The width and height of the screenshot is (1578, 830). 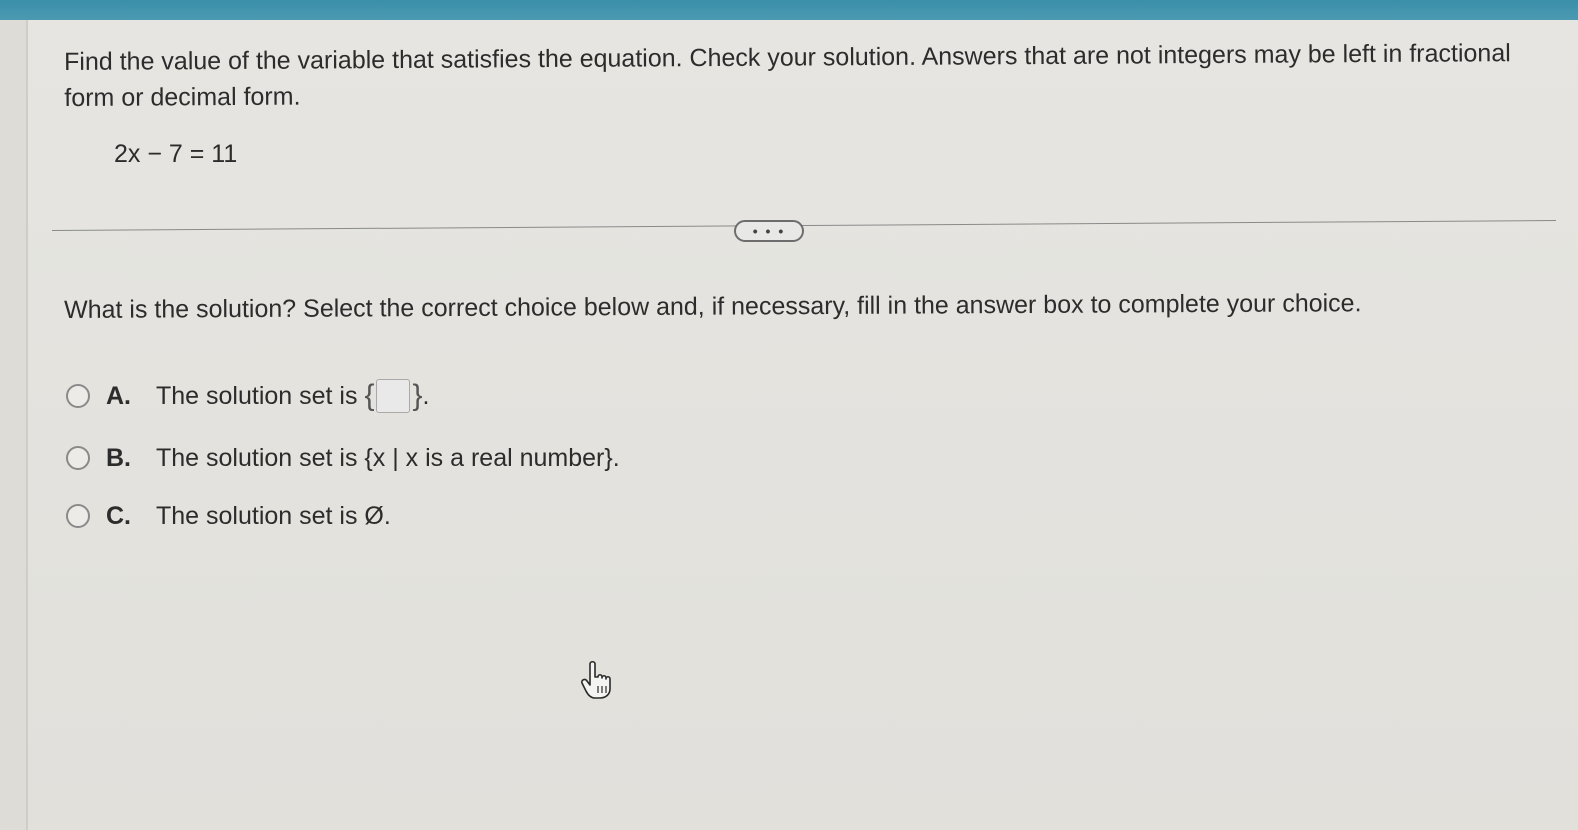 I want to click on choice-a-suffix: ., so click(x=426, y=395).